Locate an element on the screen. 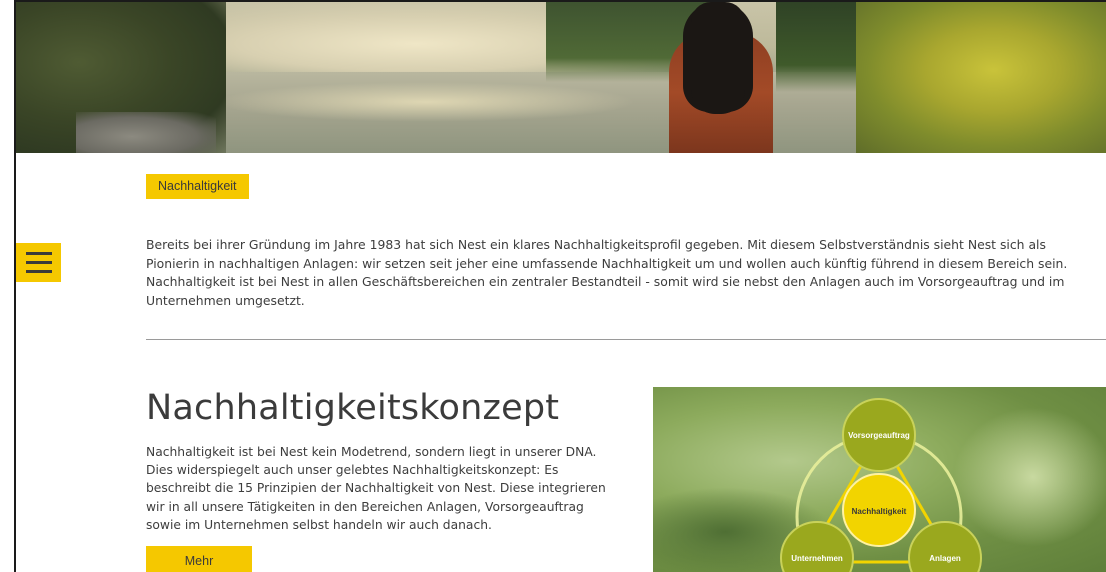 The image size is (1106, 572). section-divider is located at coordinates (626, 339).